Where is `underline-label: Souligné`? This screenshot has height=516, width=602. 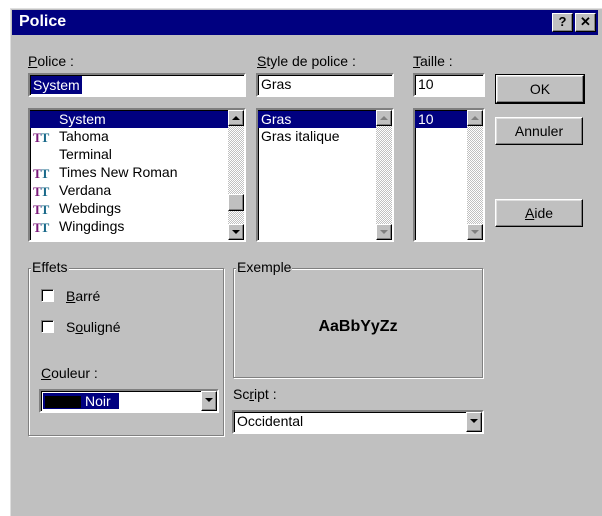
underline-label: Souligné is located at coordinates (93, 327).